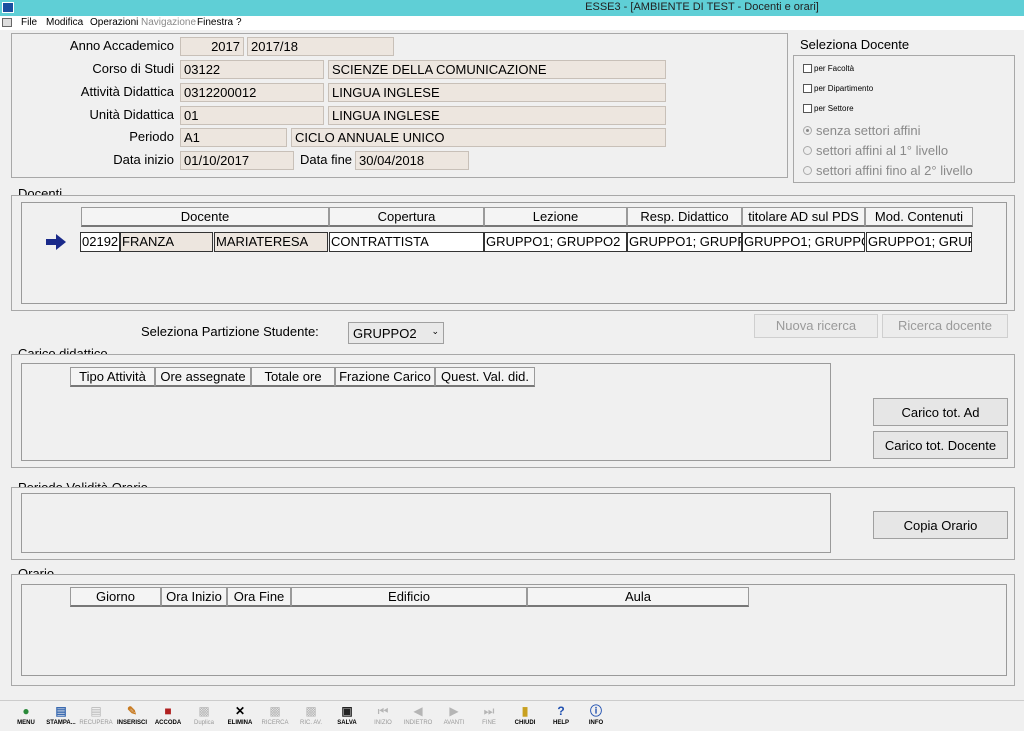 The image size is (1024, 731). What do you see at coordinates (684, 217) in the screenshot?
I see `docenti-header-resp: Resp. Didattico` at bounding box center [684, 217].